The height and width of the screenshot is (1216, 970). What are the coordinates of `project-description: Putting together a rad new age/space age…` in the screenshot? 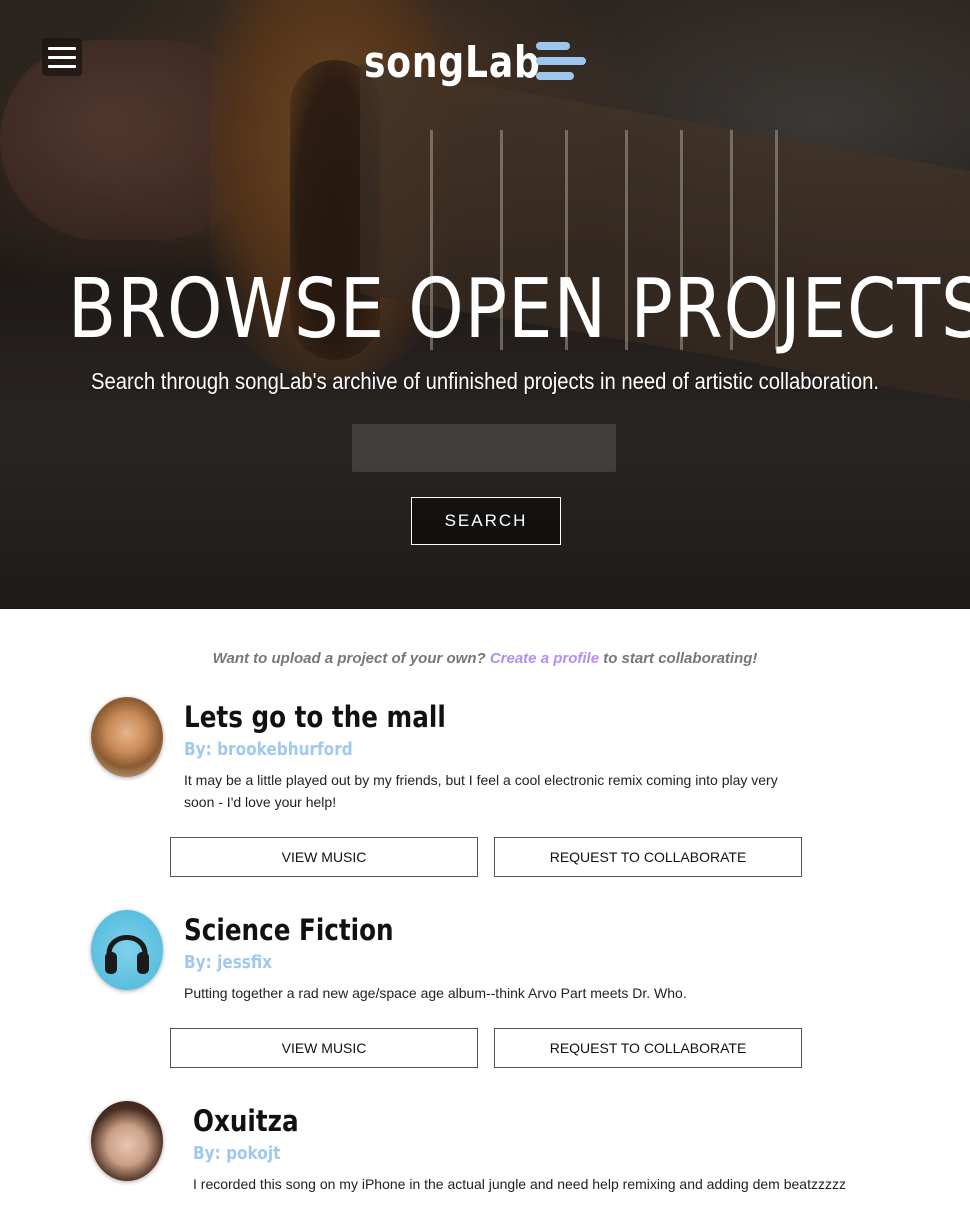 It's located at (435, 993).